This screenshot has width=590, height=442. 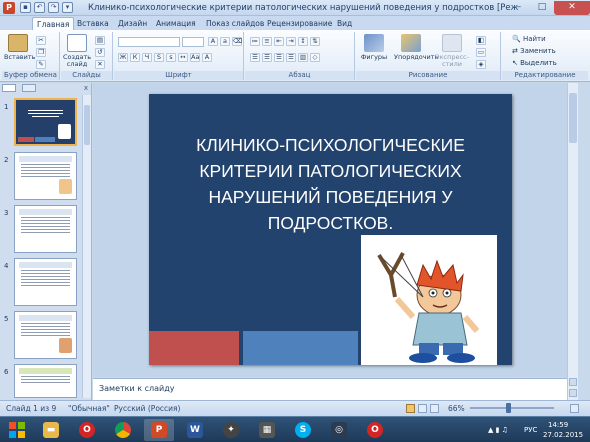 What do you see at coordinates (574, 408) in the screenshot?
I see `fit-to-window-icon` at bounding box center [574, 408].